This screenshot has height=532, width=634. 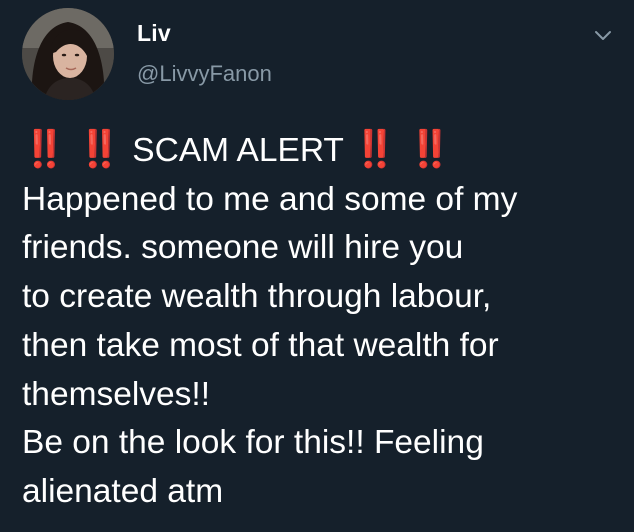 I want to click on tweet-text-line: alienated atm, so click(x=123, y=491).